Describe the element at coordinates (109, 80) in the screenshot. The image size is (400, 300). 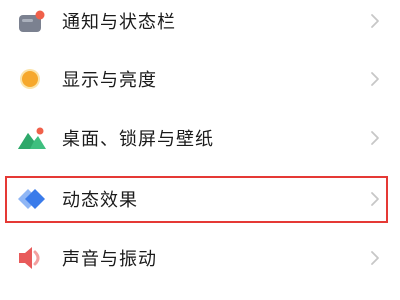
I see `settings-item-label: 显示与亮度` at that location.